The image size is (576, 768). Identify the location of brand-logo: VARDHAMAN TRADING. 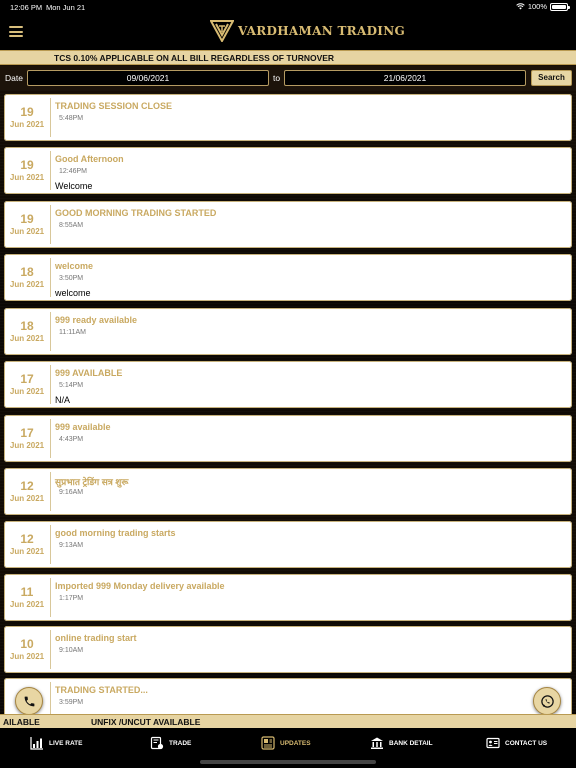
(307, 31).